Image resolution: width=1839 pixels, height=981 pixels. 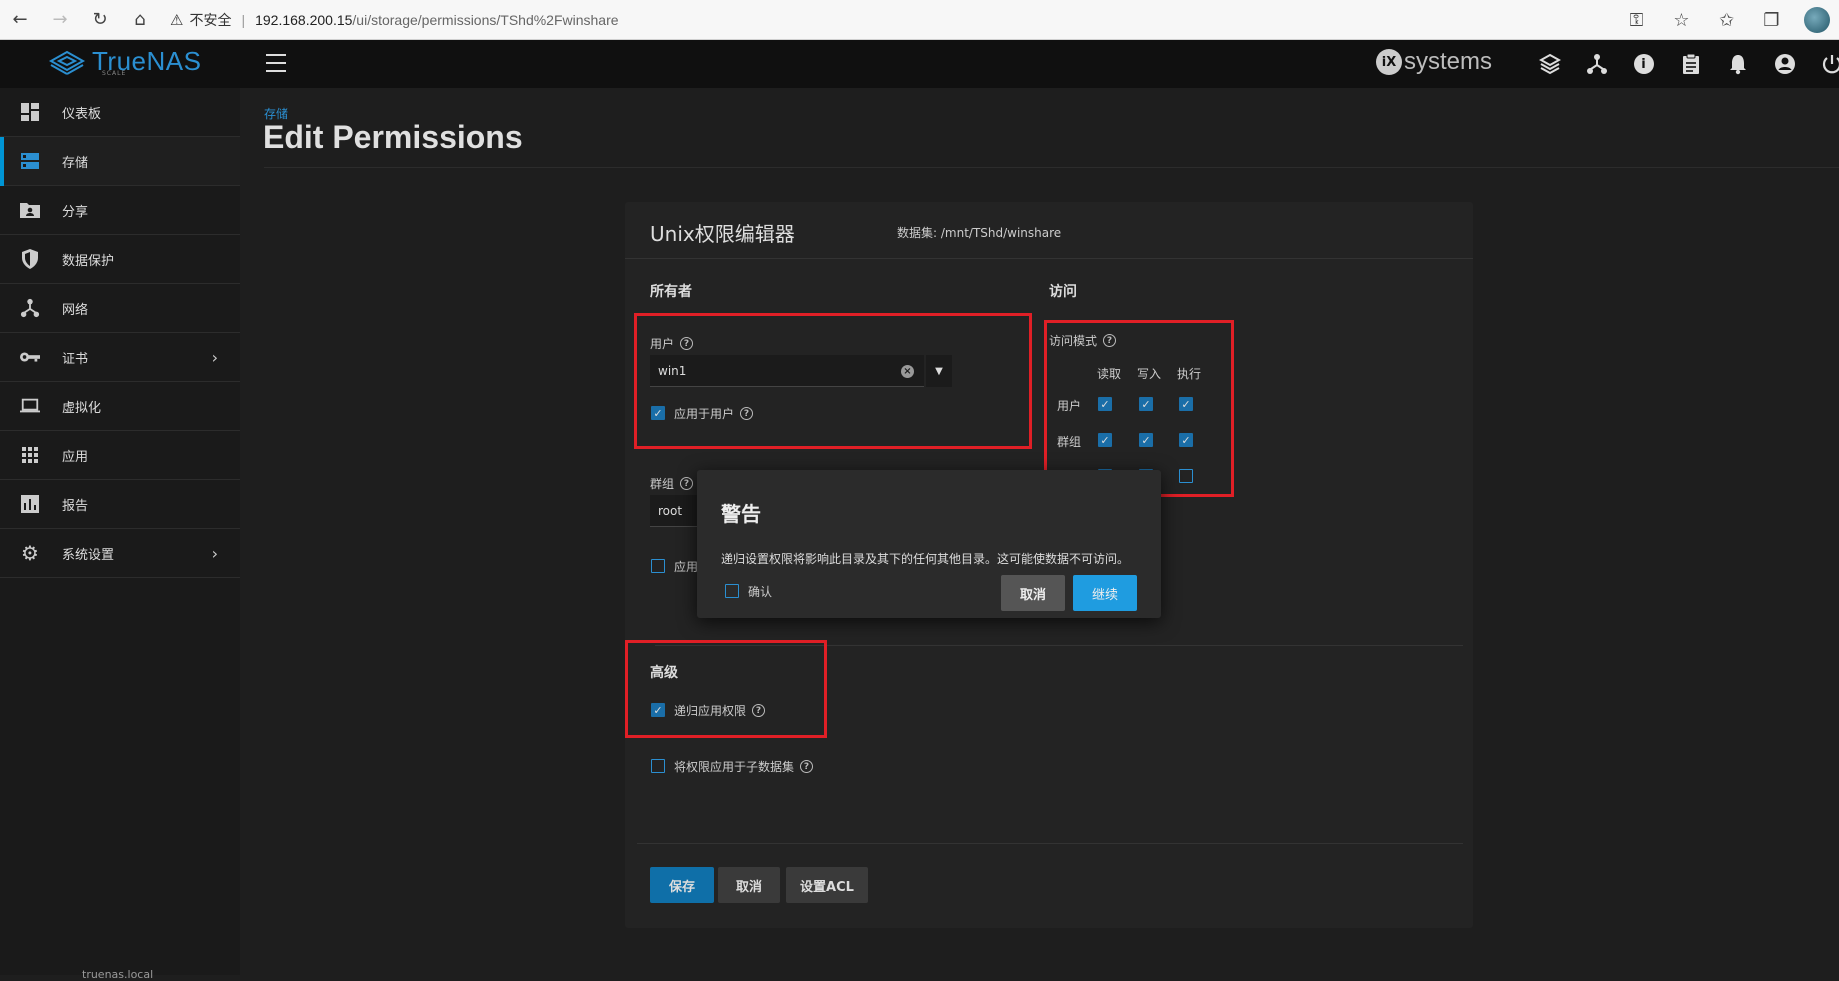 I want to click on editor-title: Unix权限编辑器, so click(x=722, y=234).